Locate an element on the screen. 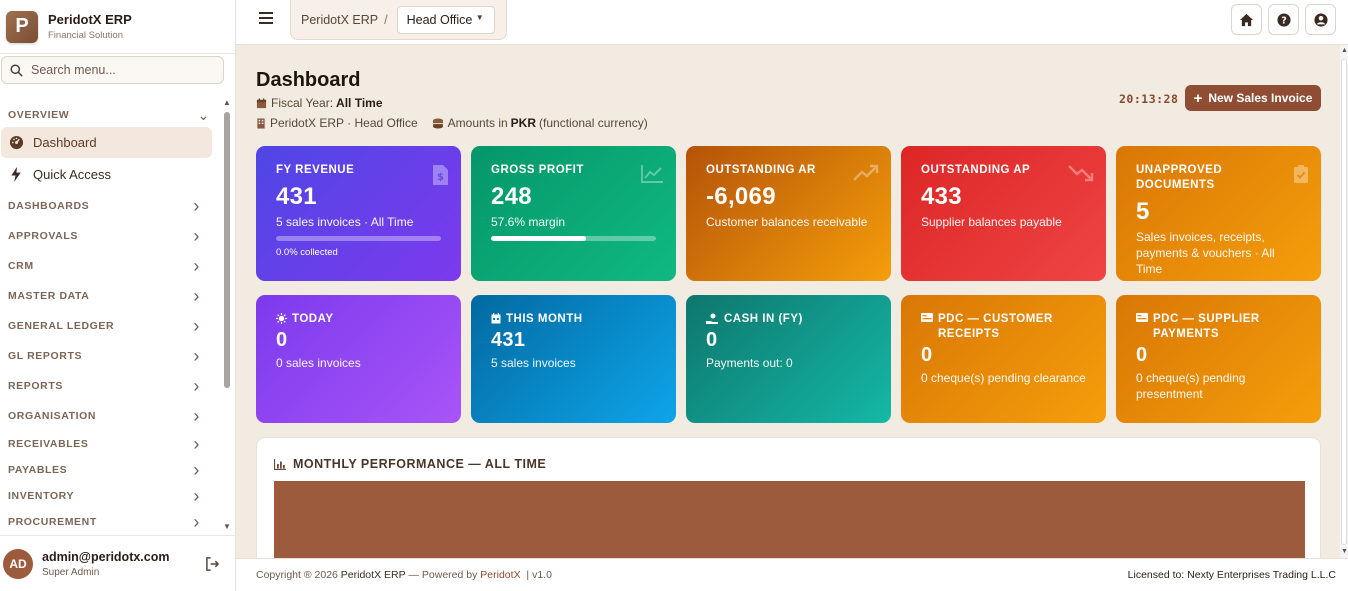 Image resolution: width=1348 pixels, height=591 pixels. sidebar-item-quick-access: Quick Access is located at coordinates (106, 174).